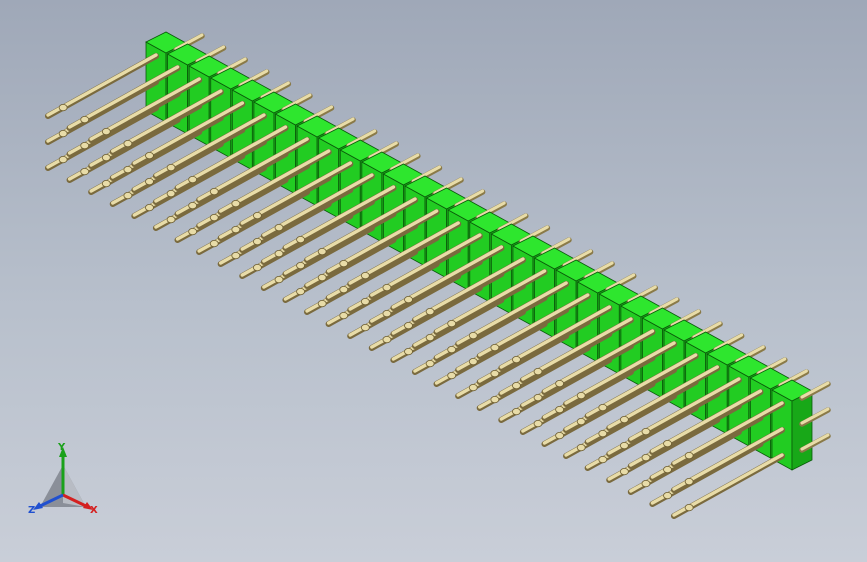 The image size is (867, 562). I want to click on y-axis-label: Y, so click(62, 447).